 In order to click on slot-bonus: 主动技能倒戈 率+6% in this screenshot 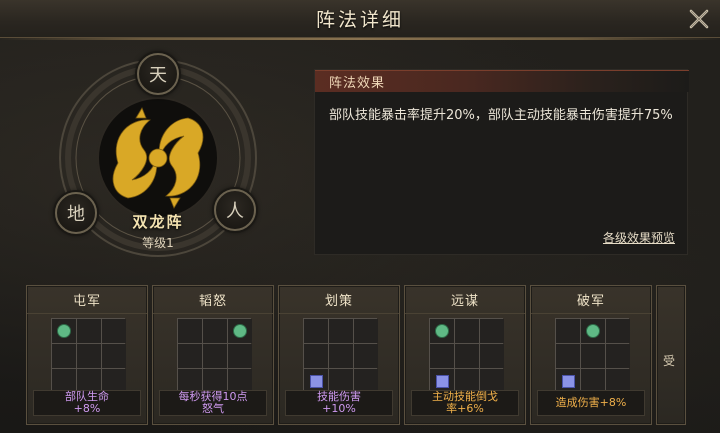, I will do `click(465, 403)`.